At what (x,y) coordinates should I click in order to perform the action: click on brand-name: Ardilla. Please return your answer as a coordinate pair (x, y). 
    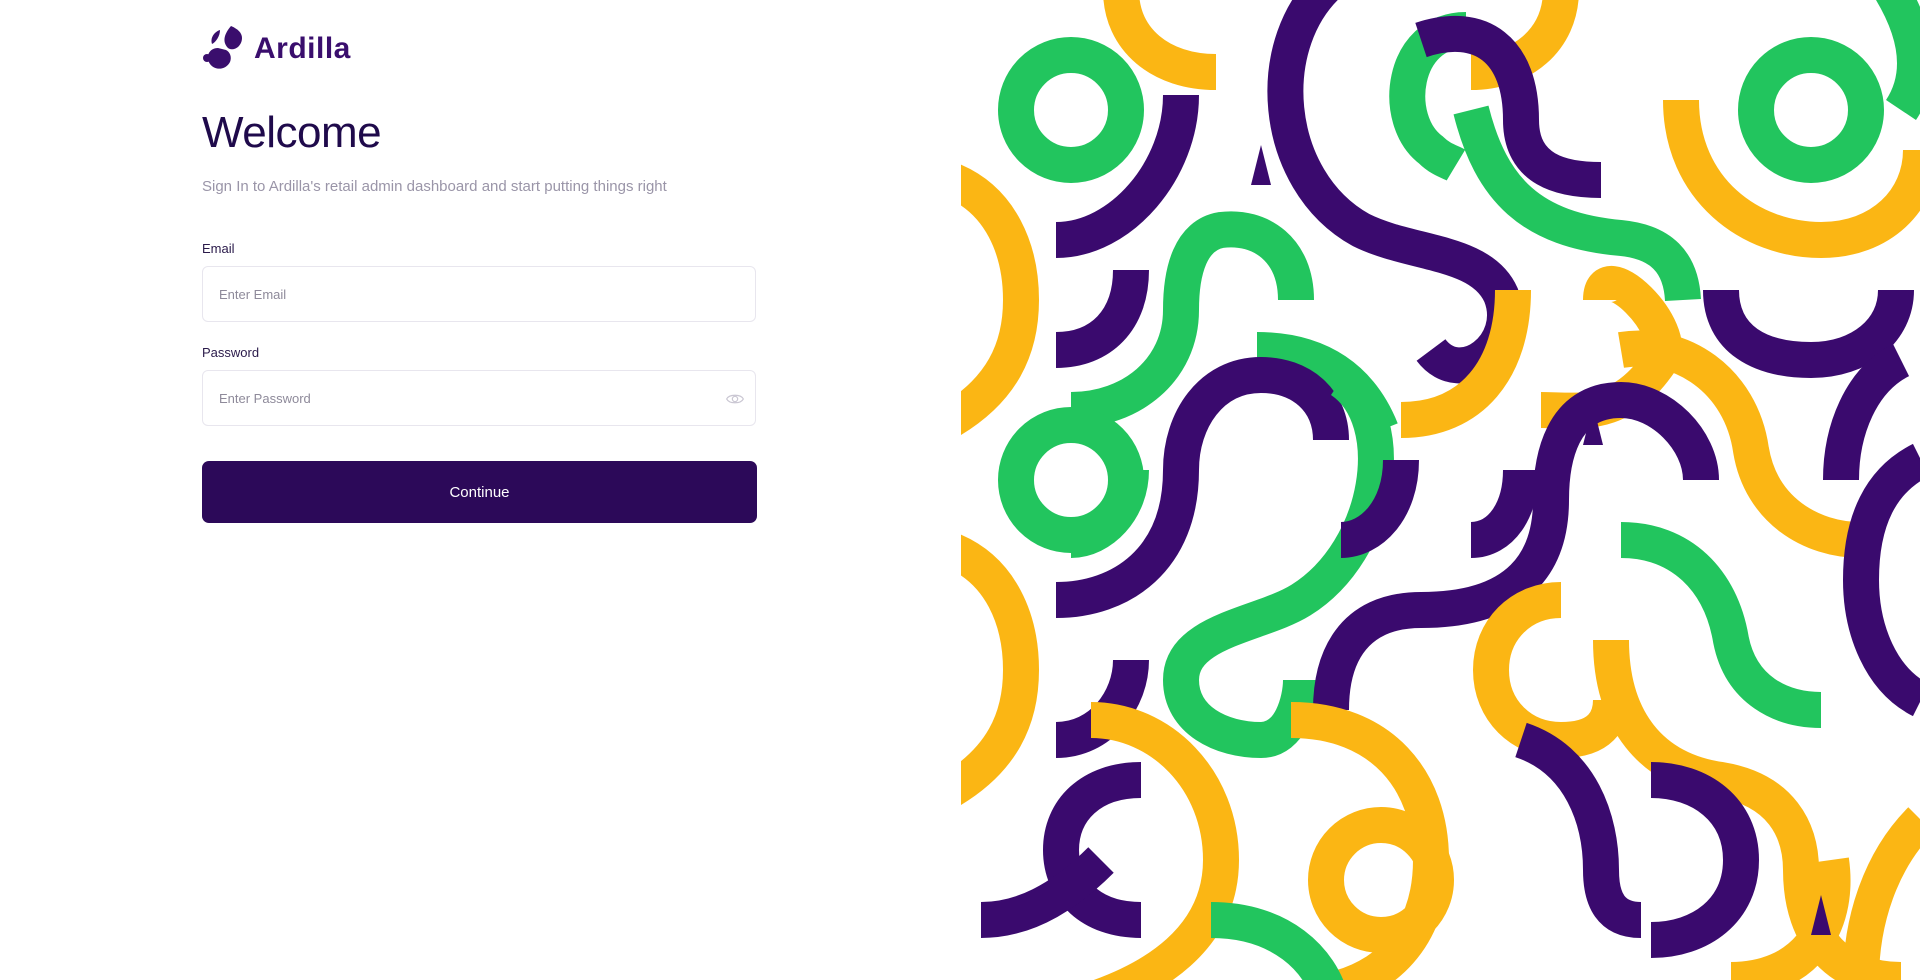
    Looking at the image, I should click on (302, 48).